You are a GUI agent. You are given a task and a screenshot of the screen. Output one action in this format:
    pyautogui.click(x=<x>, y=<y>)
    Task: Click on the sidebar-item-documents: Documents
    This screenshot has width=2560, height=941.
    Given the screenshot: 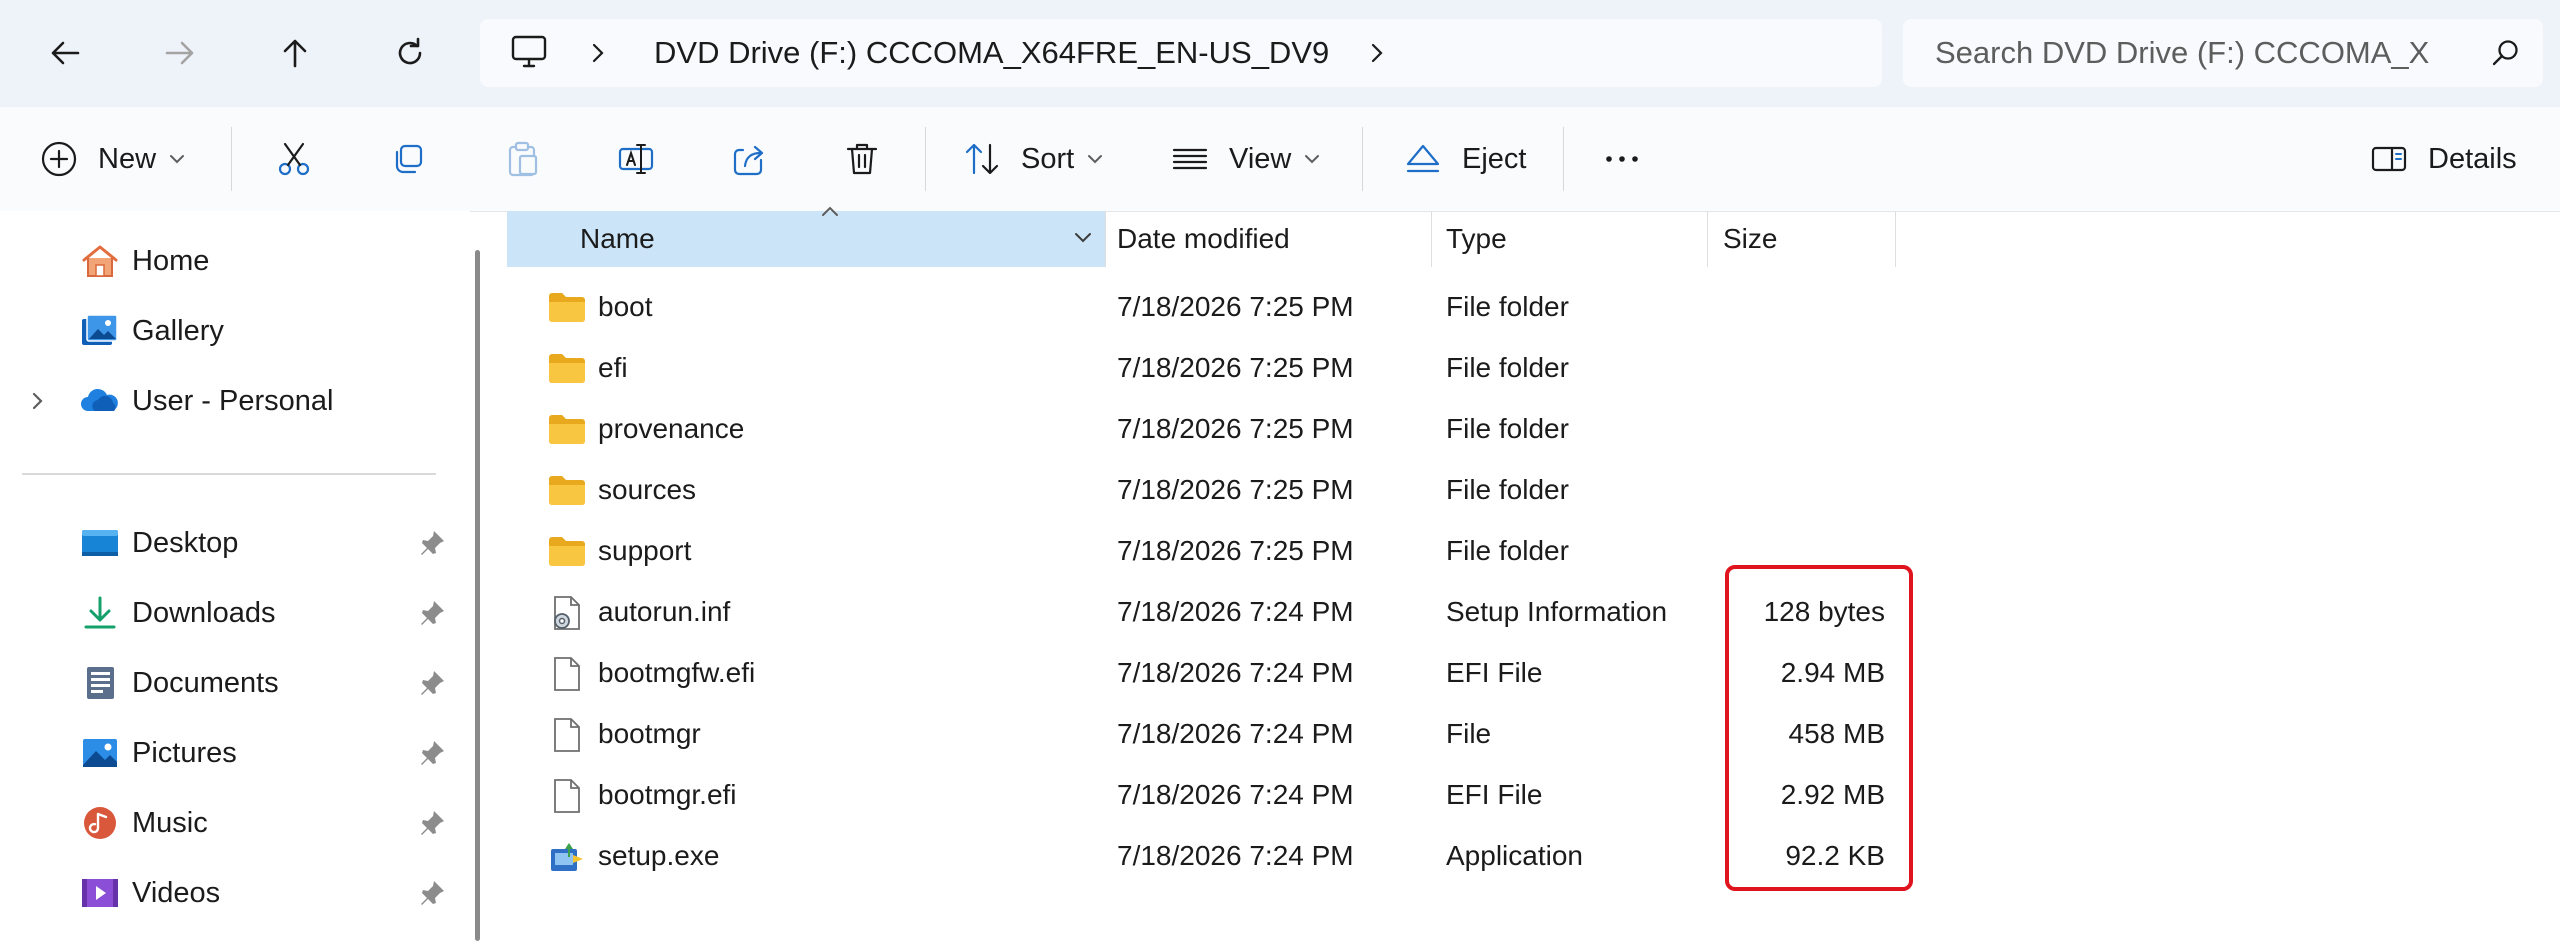 What is the action you would take?
    pyautogui.click(x=235, y=683)
    